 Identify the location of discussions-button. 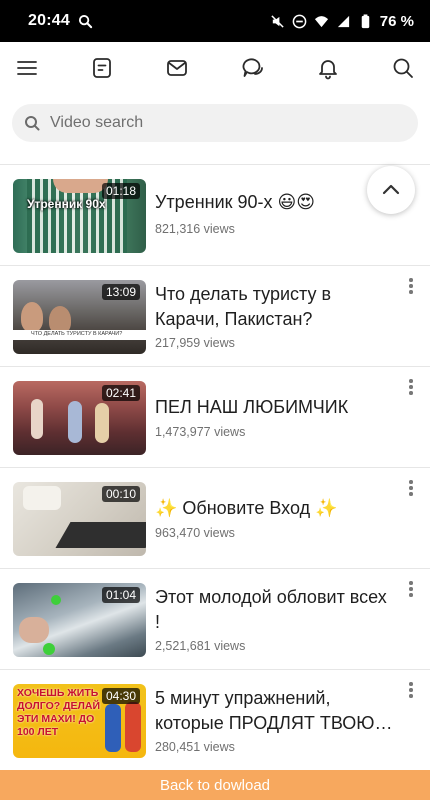
(253, 68).